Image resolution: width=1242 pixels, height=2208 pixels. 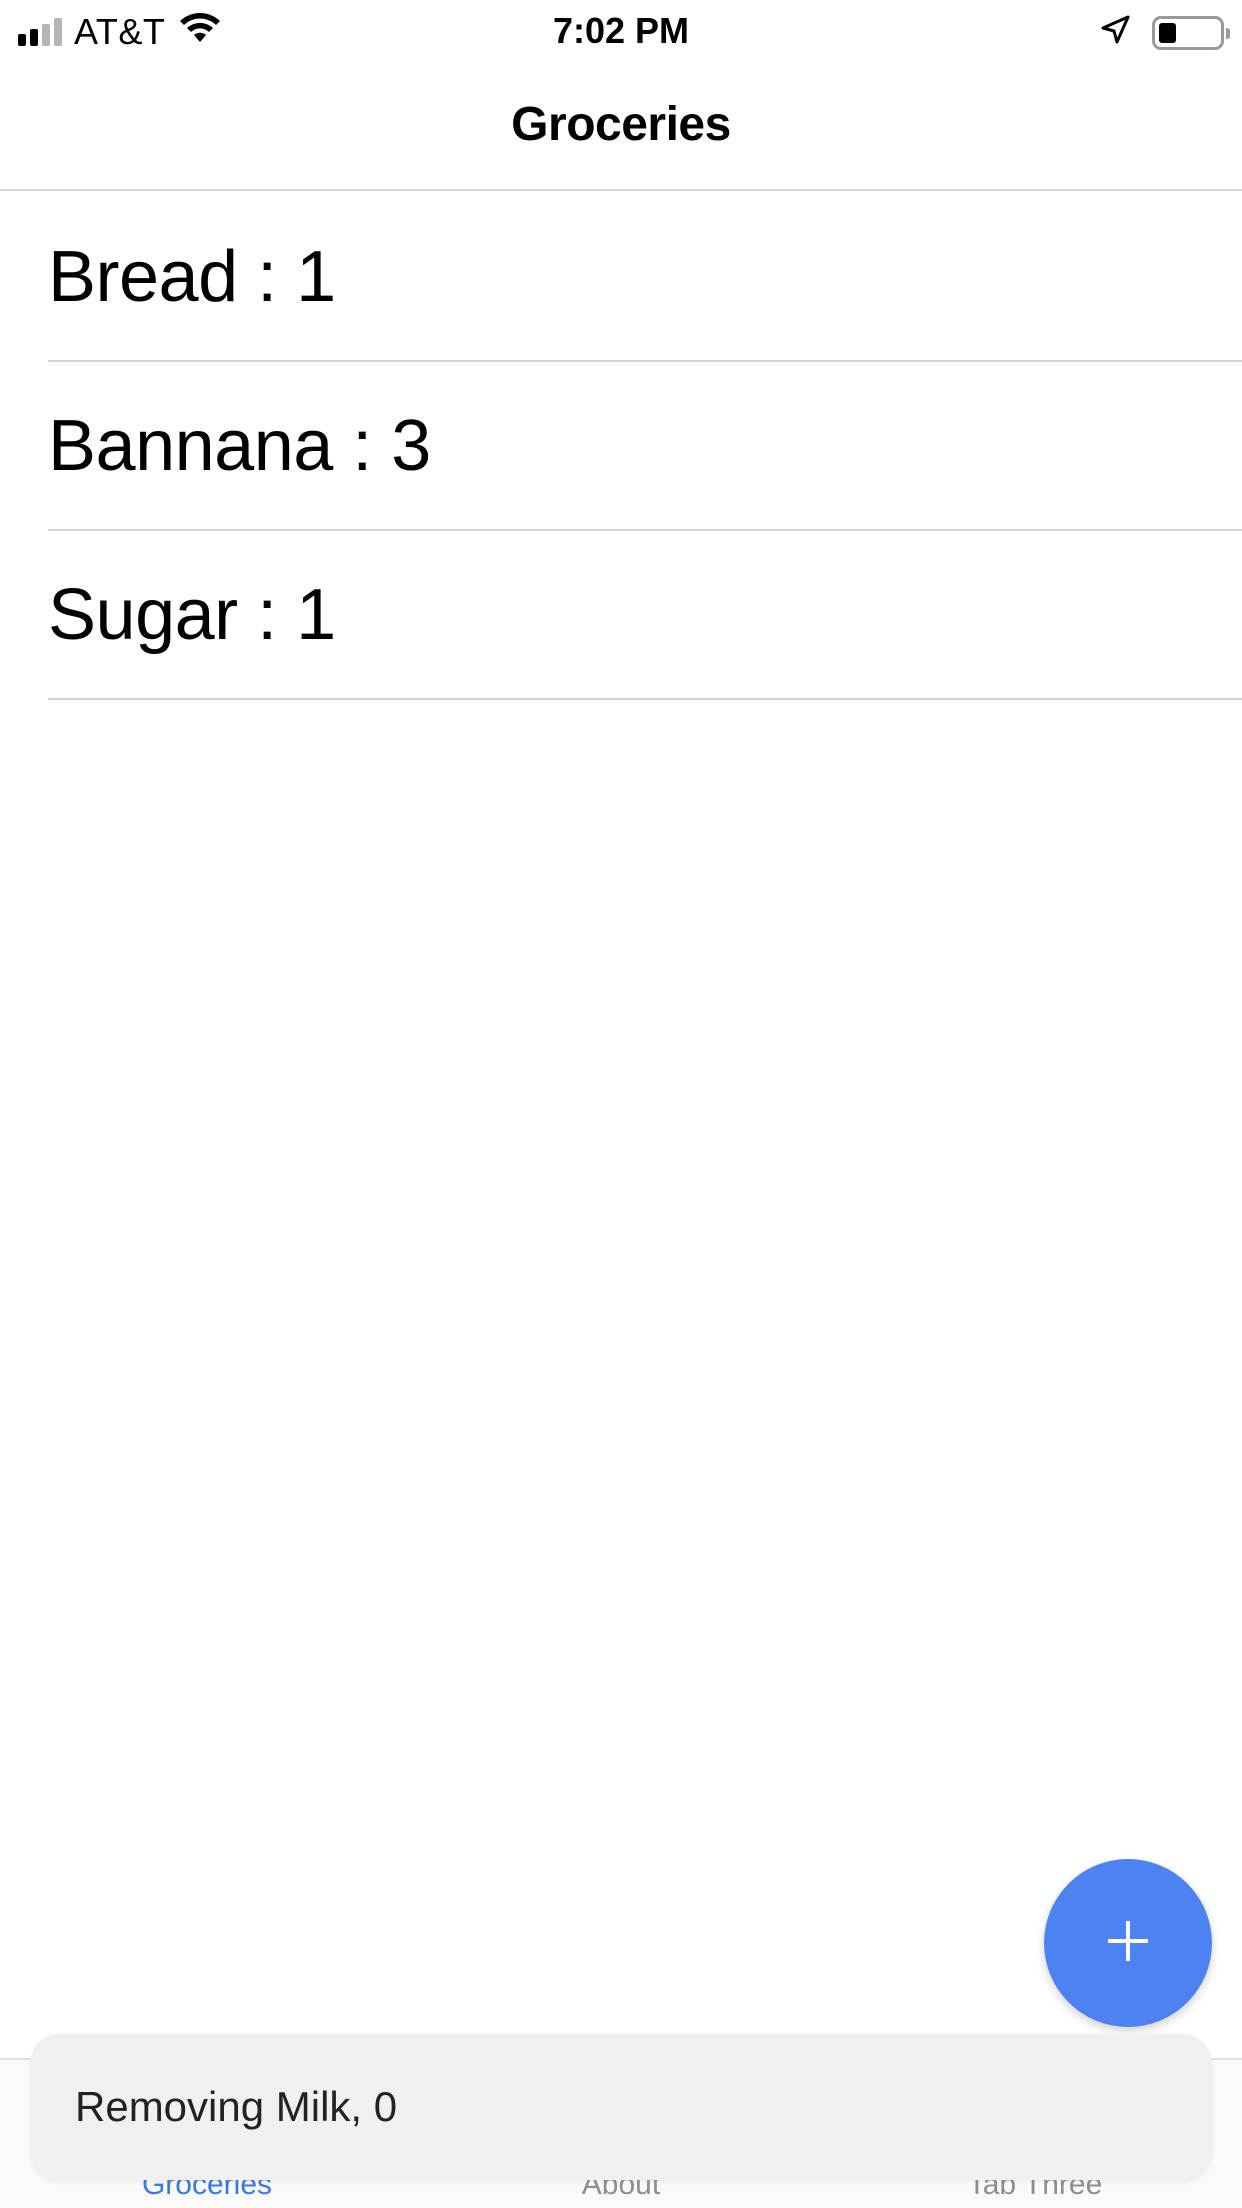 What do you see at coordinates (236, 2106) in the screenshot?
I see `toast-text: Removing Milk, 0` at bounding box center [236, 2106].